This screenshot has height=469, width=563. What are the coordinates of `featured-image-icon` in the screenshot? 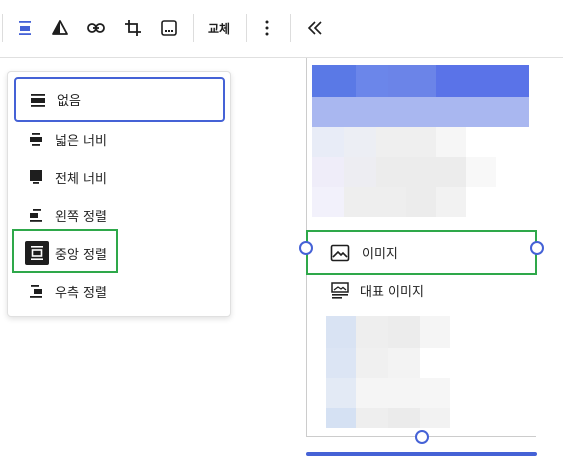 It's located at (340, 290).